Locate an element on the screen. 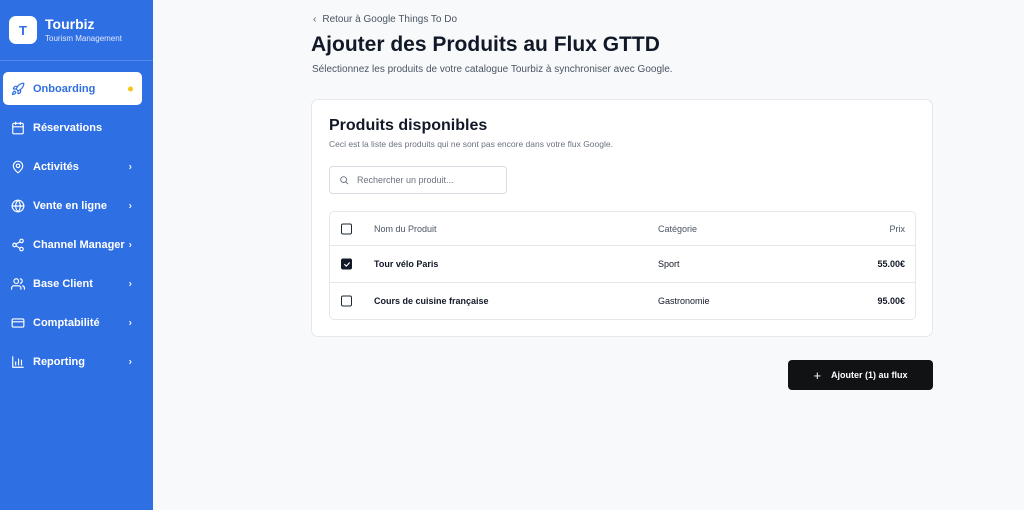 This screenshot has height=510, width=1024. card-title: Produits disponibles is located at coordinates (408, 125).